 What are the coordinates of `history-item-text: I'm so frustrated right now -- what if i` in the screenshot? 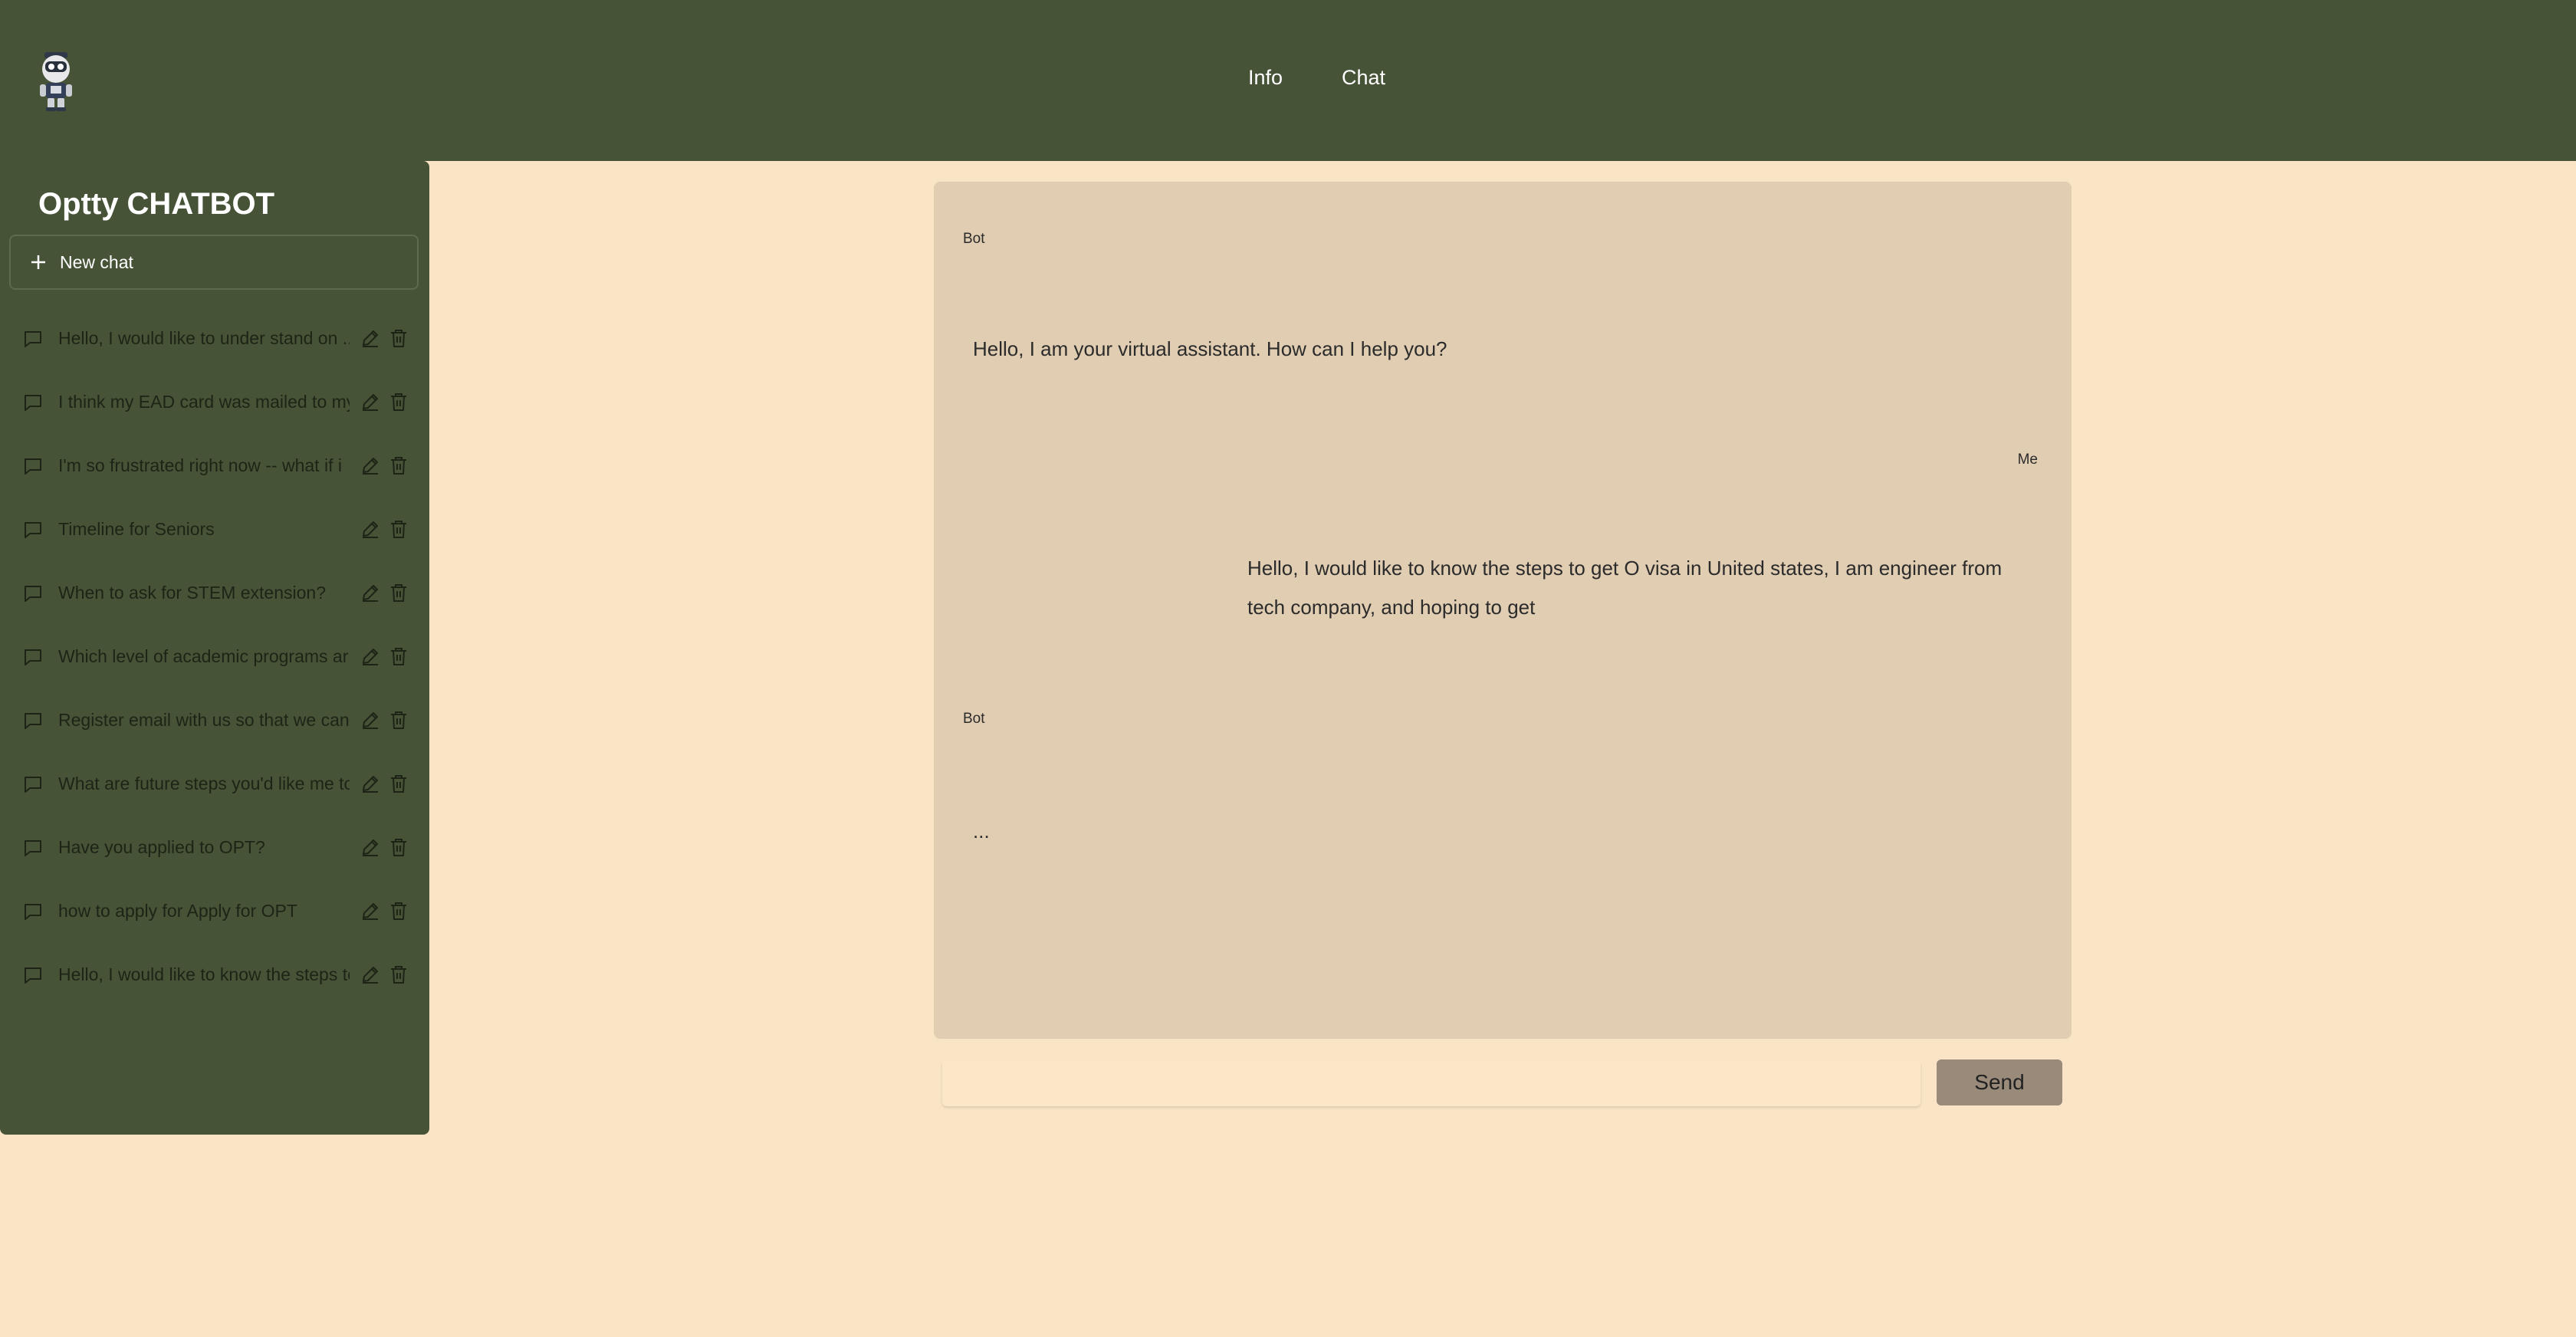 It's located at (200, 465).